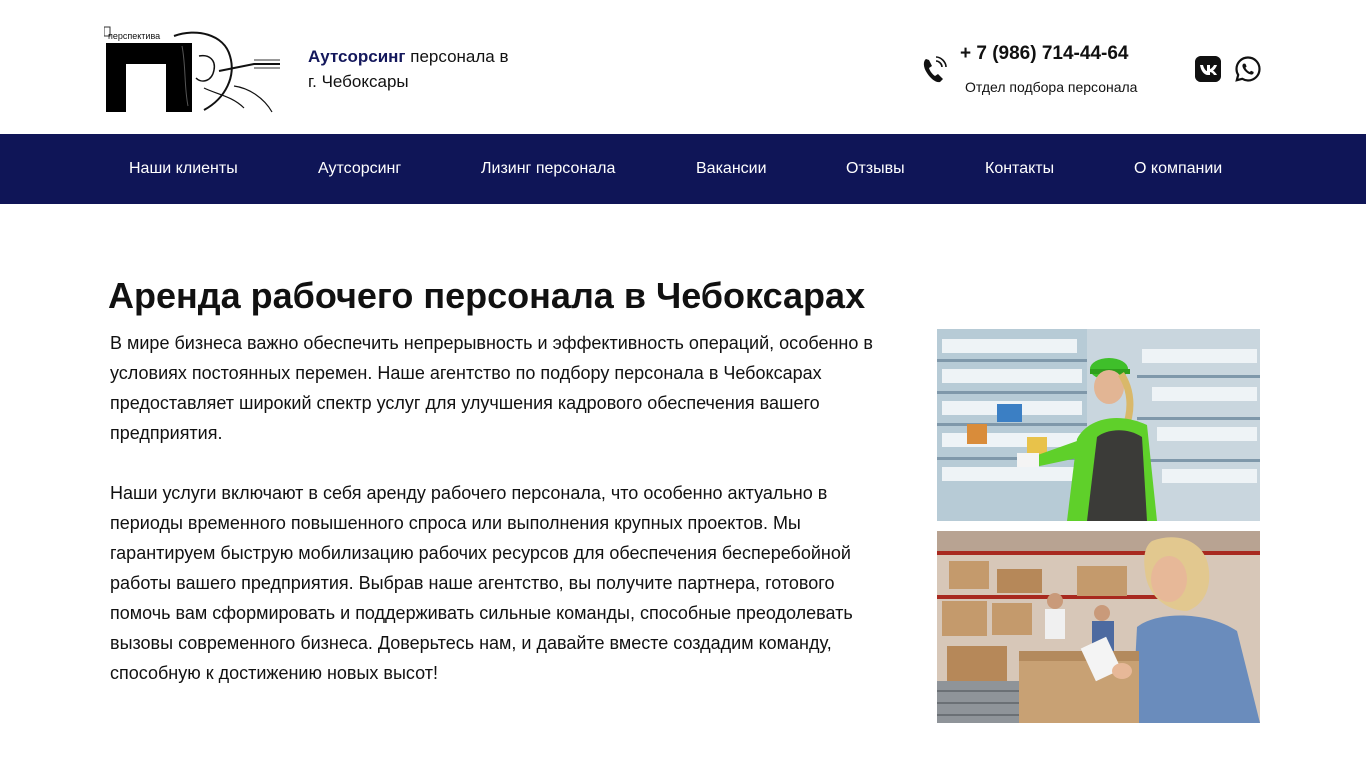 The image size is (1366, 768). I want to click on tagline-rest: персонала в, so click(459, 56).